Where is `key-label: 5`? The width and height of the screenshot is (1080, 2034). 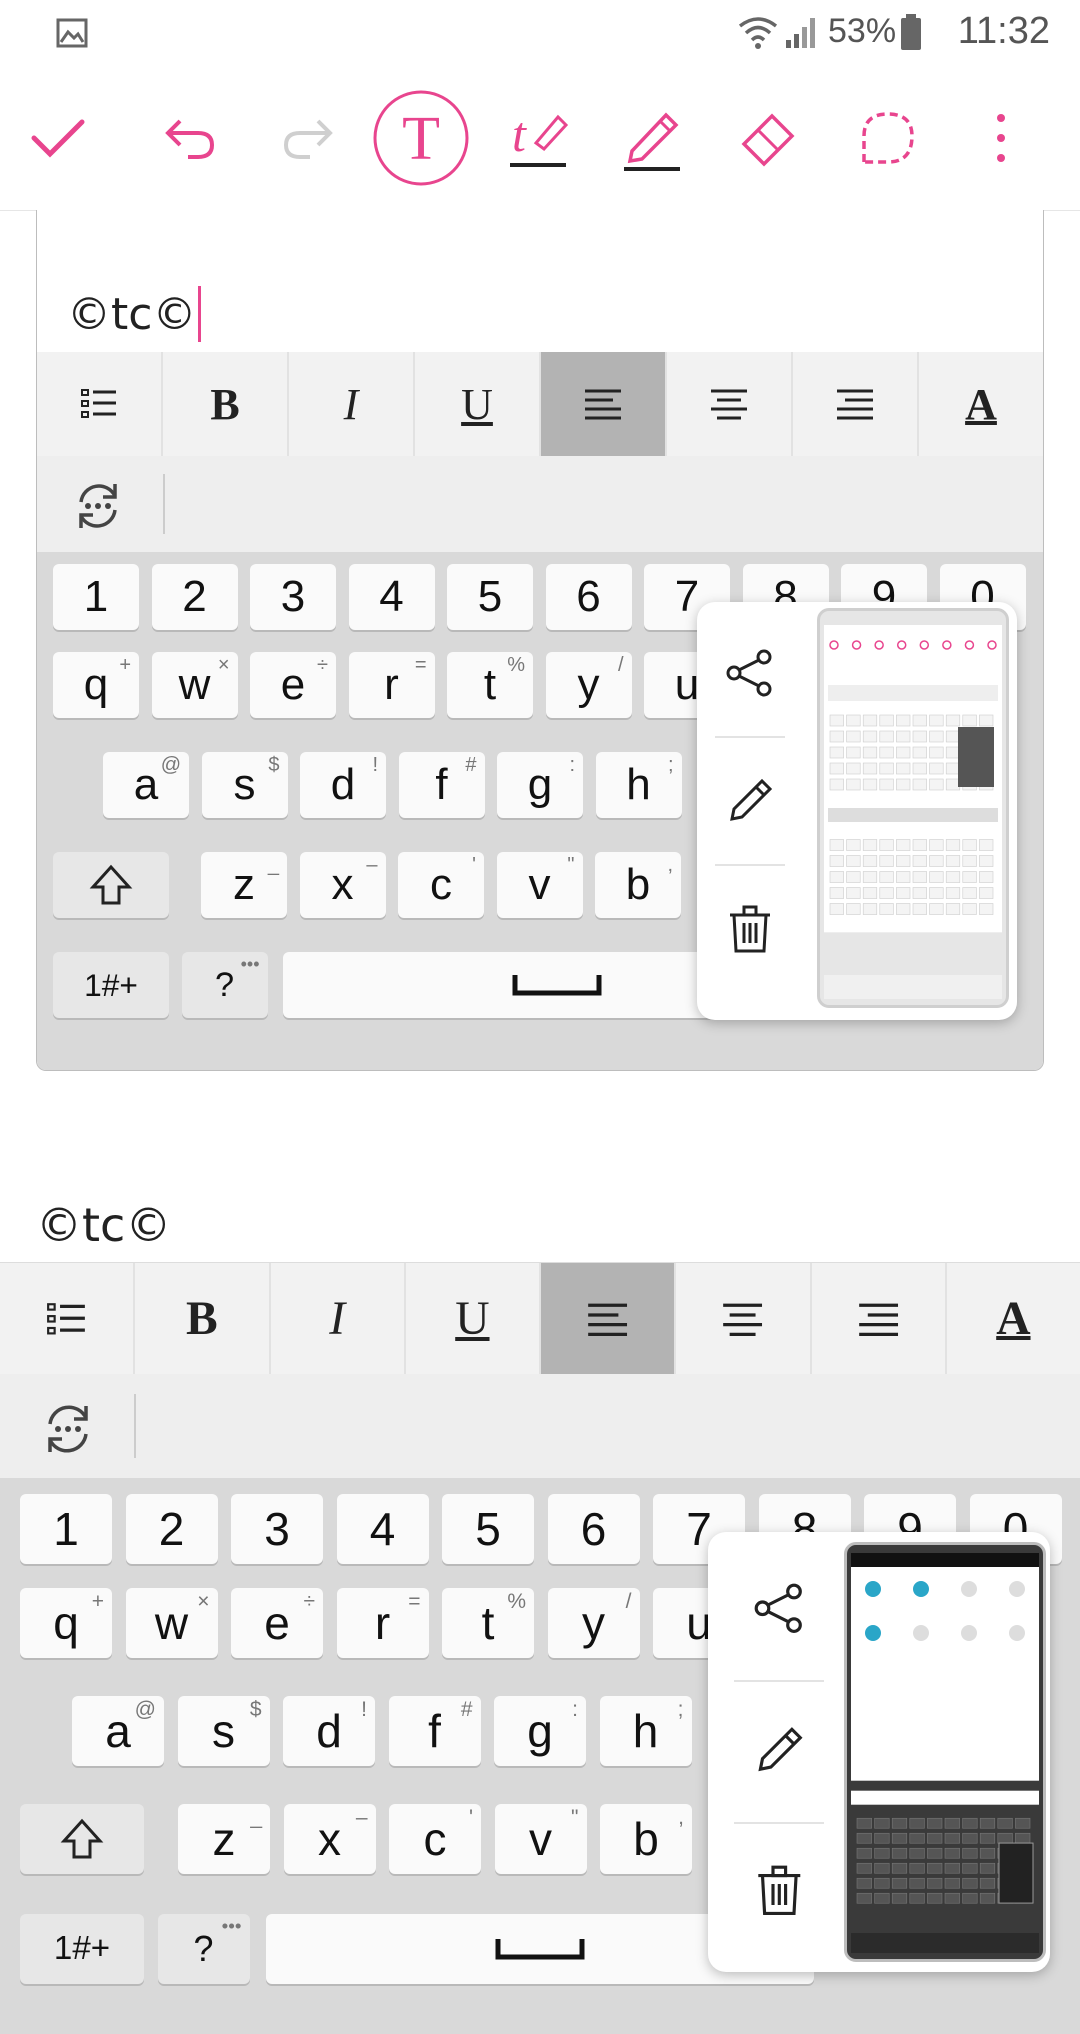 key-label: 5 is located at coordinates (488, 1529).